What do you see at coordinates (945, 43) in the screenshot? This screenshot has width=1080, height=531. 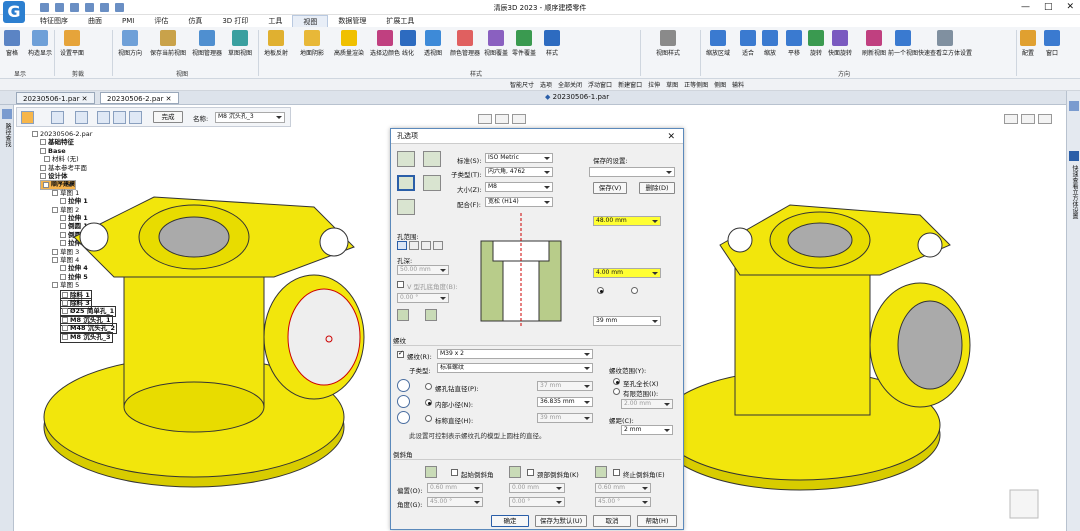 I see `ribbon-button-26: 快速查看立方体设置` at bounding box center [945, 43].